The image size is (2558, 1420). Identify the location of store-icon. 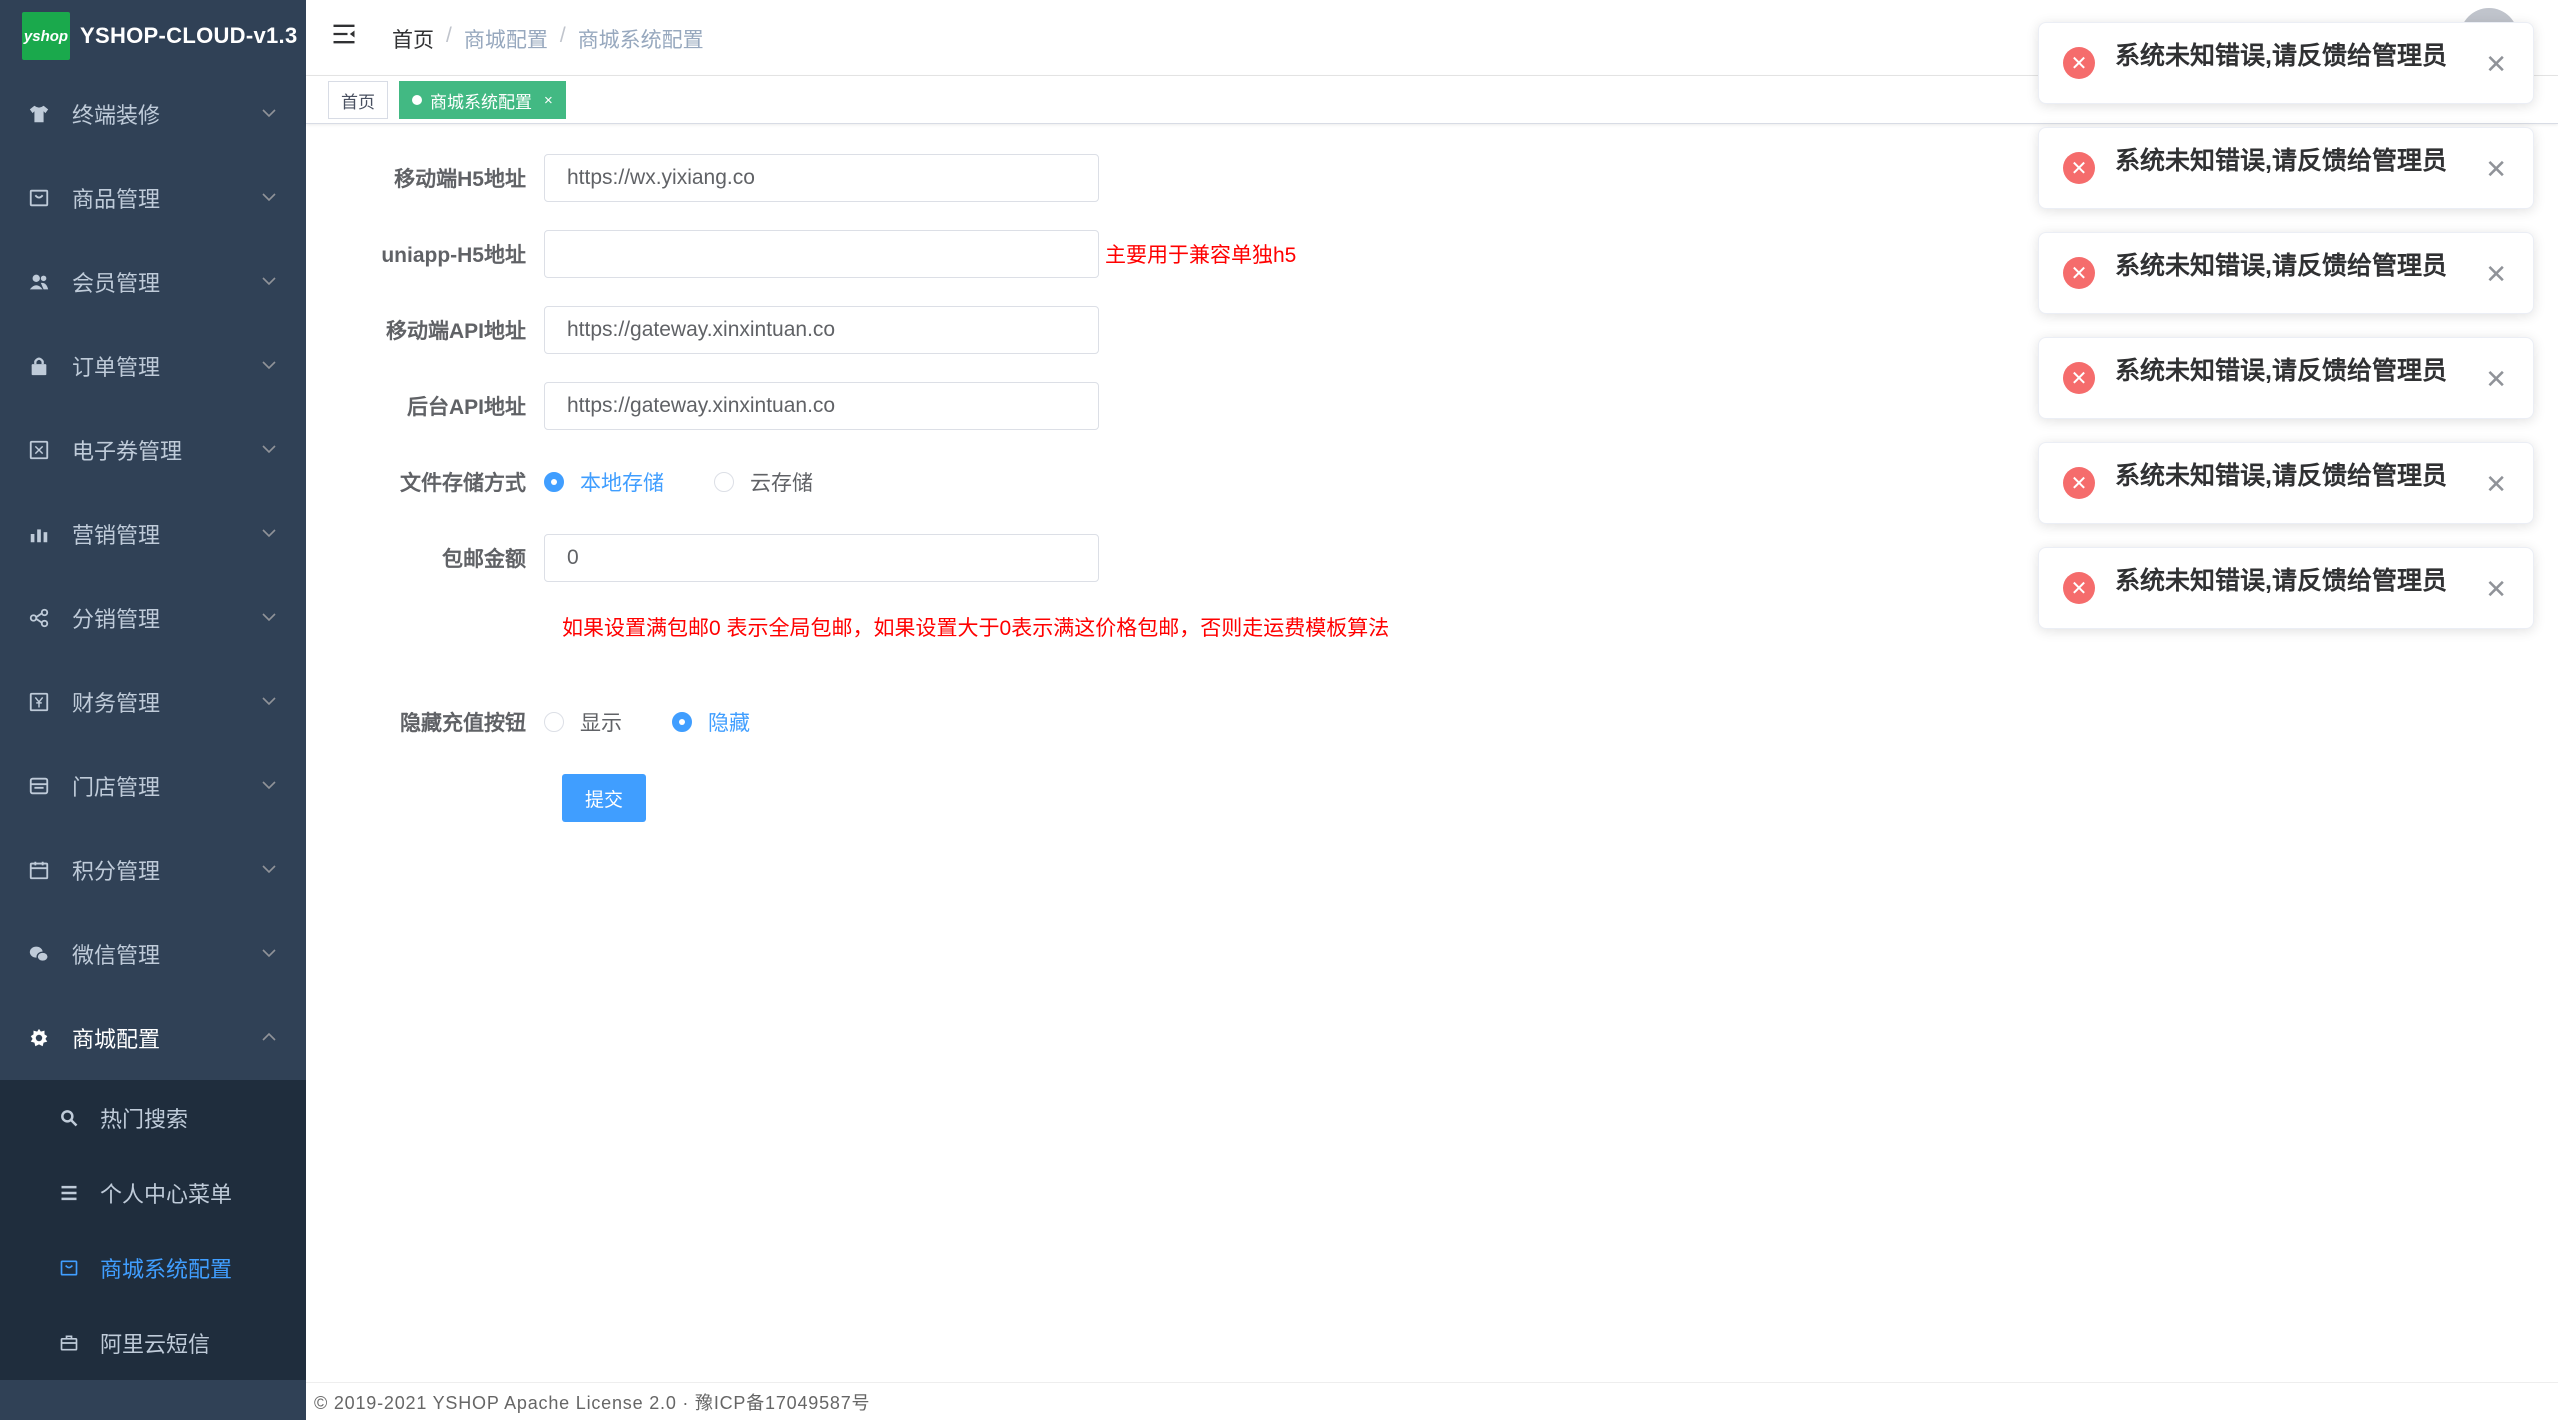
(39, 786).